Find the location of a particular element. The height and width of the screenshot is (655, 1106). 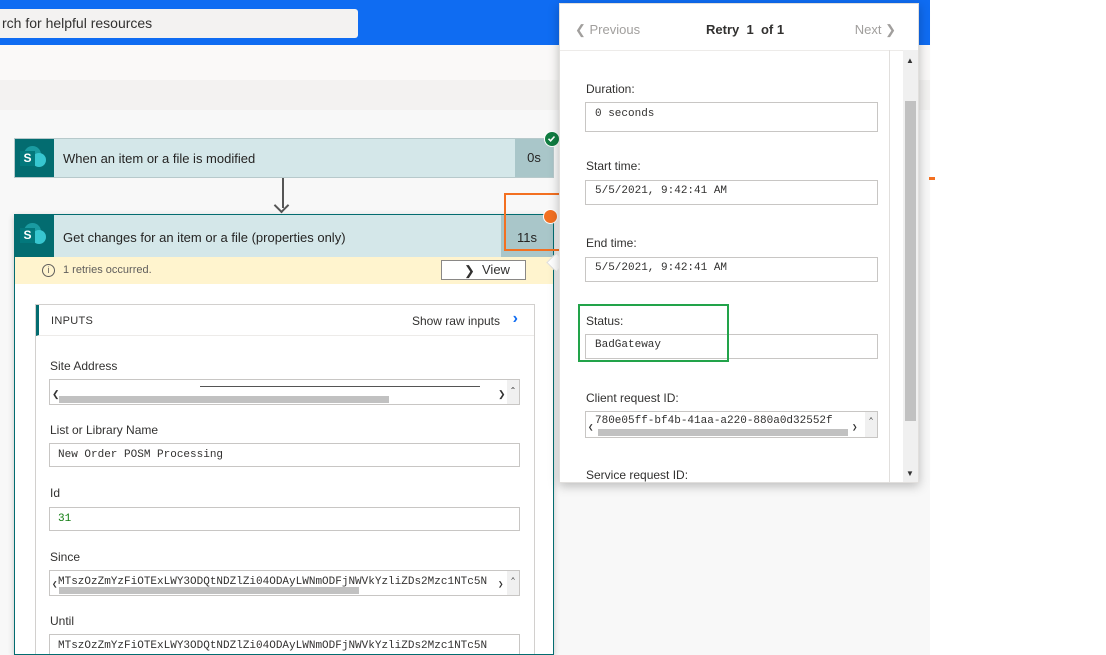

pane-scrollbar: ▲ ▼ is located at coordinates (910, 266).